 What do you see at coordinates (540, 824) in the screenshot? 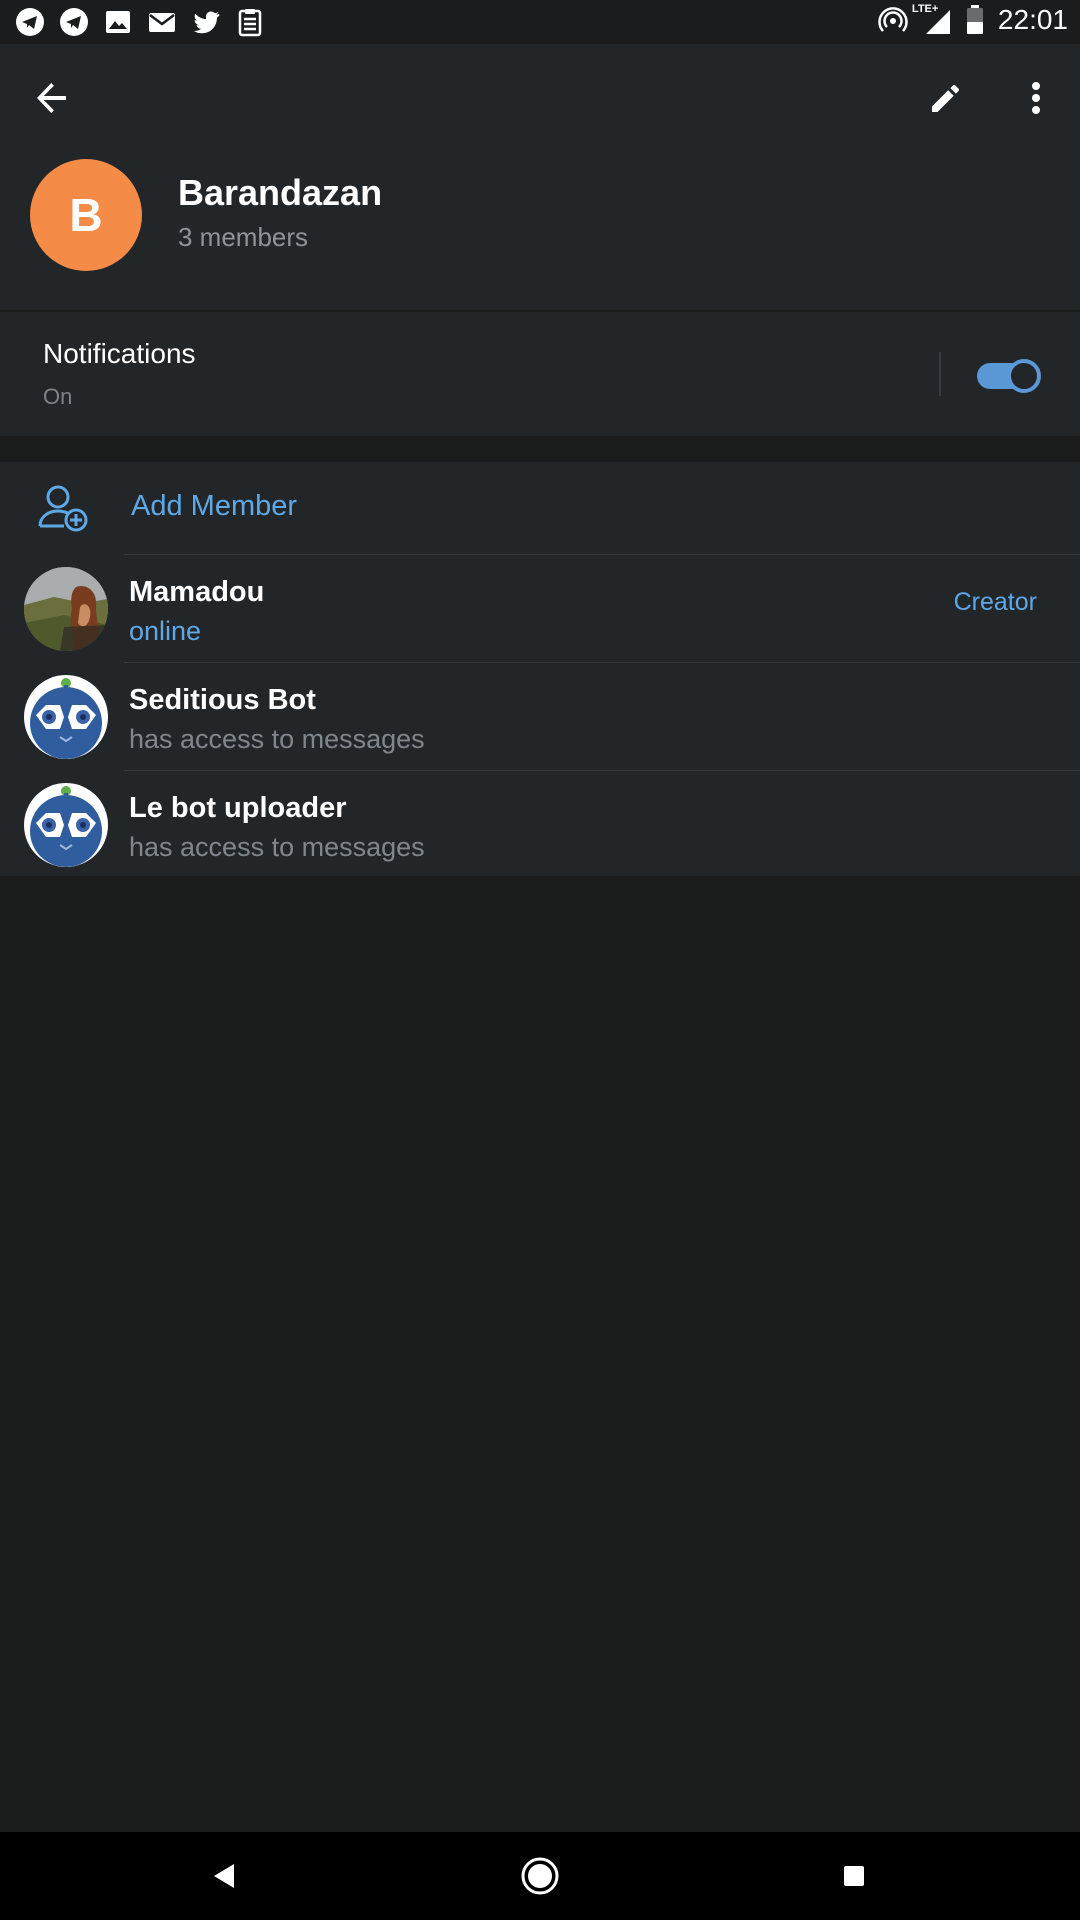
I see `member-row-le-bot-uploader: Le bot uploader has access to messages` at bounding box center [540, 824].